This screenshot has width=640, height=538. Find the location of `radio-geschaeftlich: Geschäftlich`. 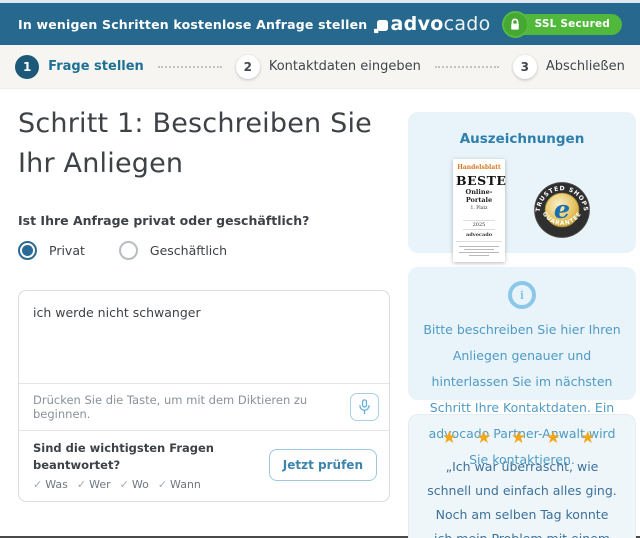

radio-geschaeftlich: Geschäftlich is located at coordinates (173, 250).